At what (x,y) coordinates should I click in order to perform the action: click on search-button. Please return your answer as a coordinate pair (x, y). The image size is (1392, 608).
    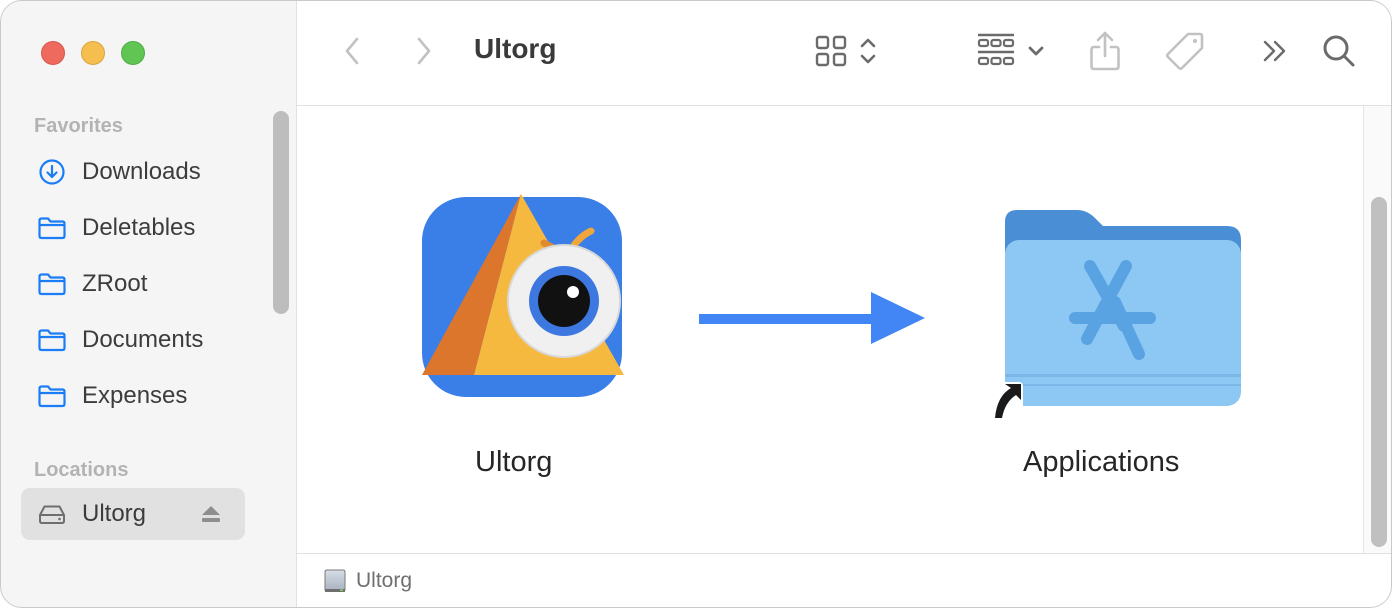
    Looking at the image, I should click on (1339, 53).